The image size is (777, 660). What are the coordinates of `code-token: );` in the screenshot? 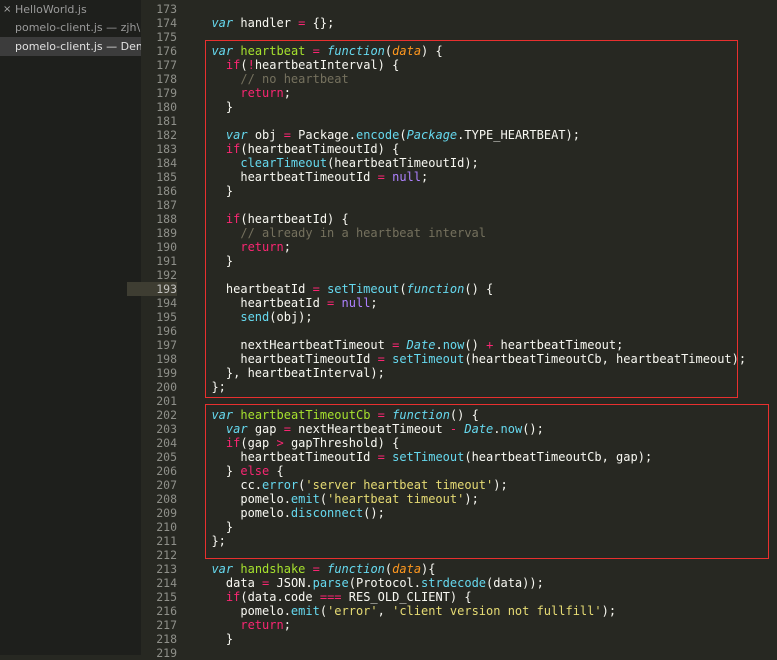 It's located at (609, 611).